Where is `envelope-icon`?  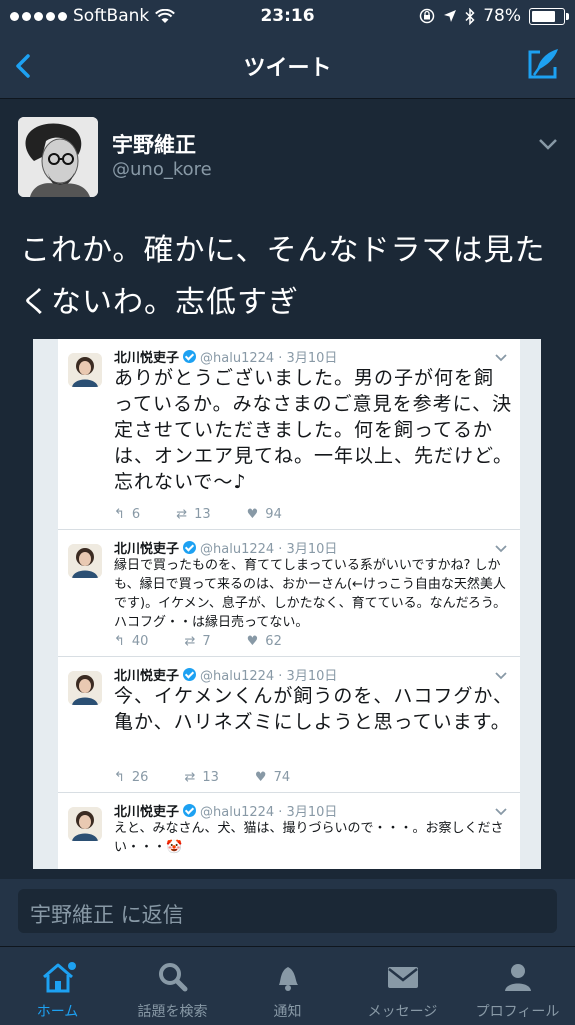
envelope-icon is located at coordinates (403, 977).